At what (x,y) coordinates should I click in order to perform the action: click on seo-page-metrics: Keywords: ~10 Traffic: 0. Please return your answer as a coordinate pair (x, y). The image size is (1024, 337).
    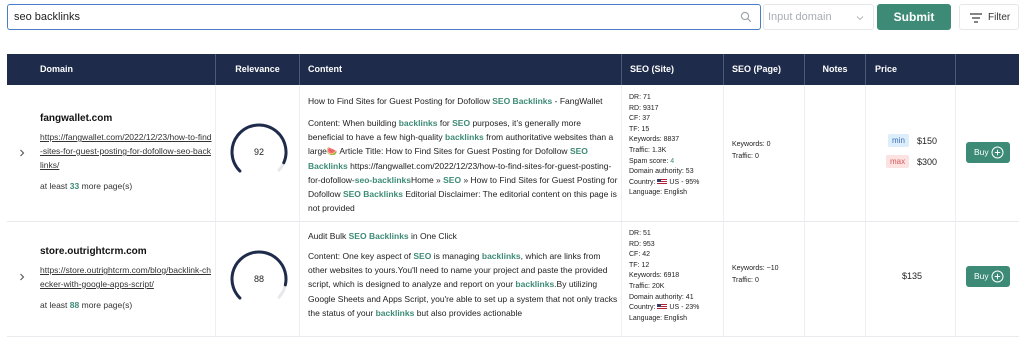
    Looking at the image, I should click on (755, 275).